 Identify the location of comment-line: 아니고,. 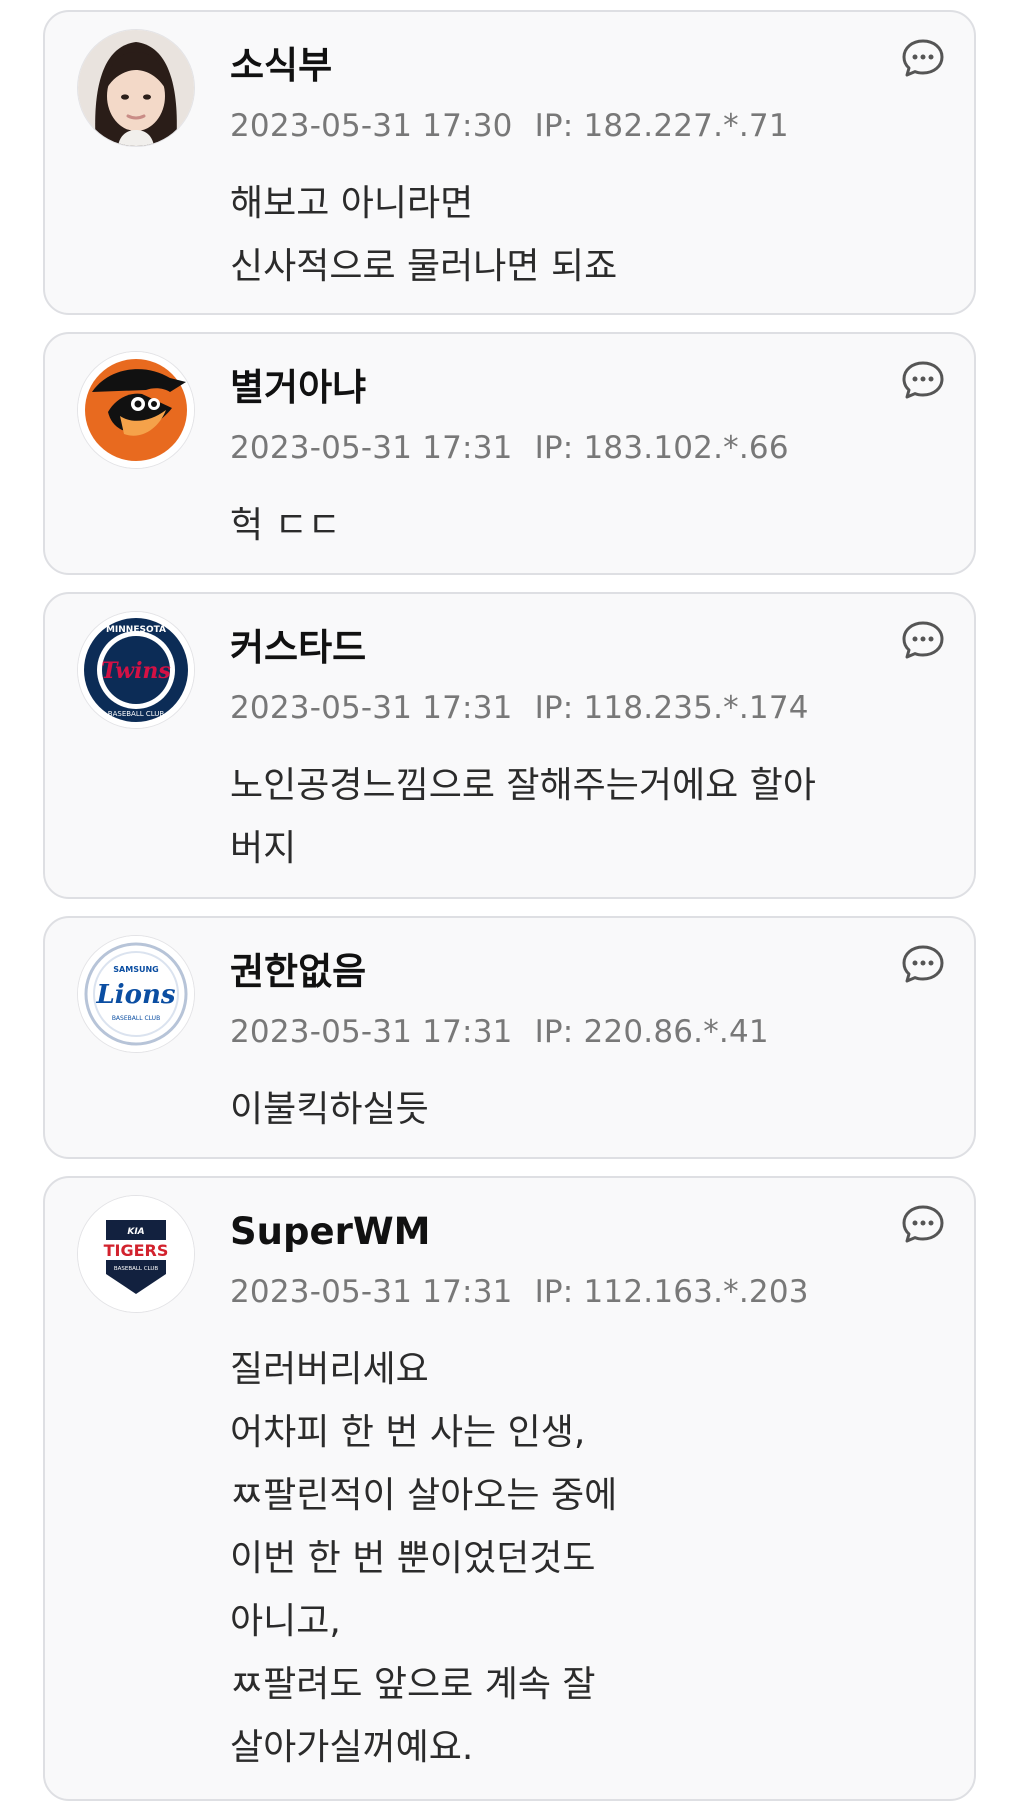
(285, 1621).